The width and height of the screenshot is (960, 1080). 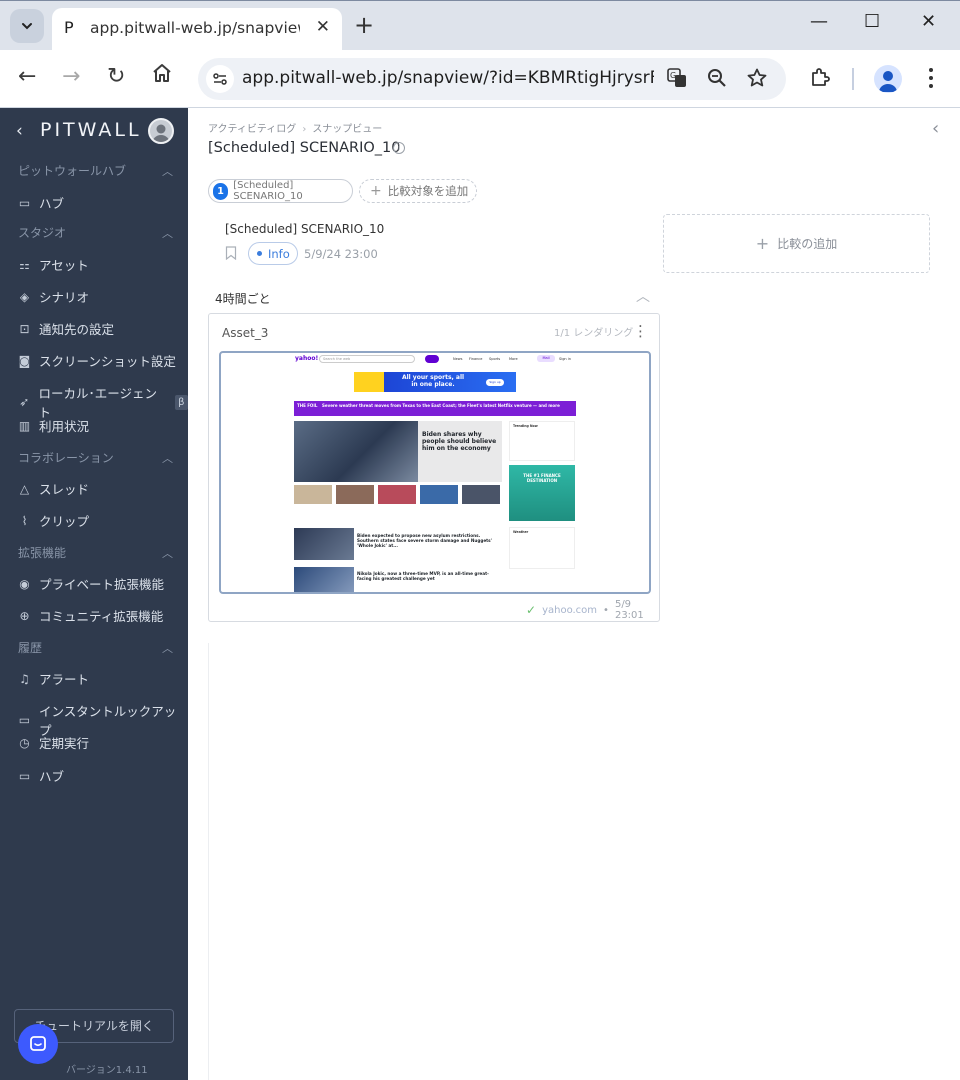 I want to click on bell-icon: ♫, so click(x=24, y=678).